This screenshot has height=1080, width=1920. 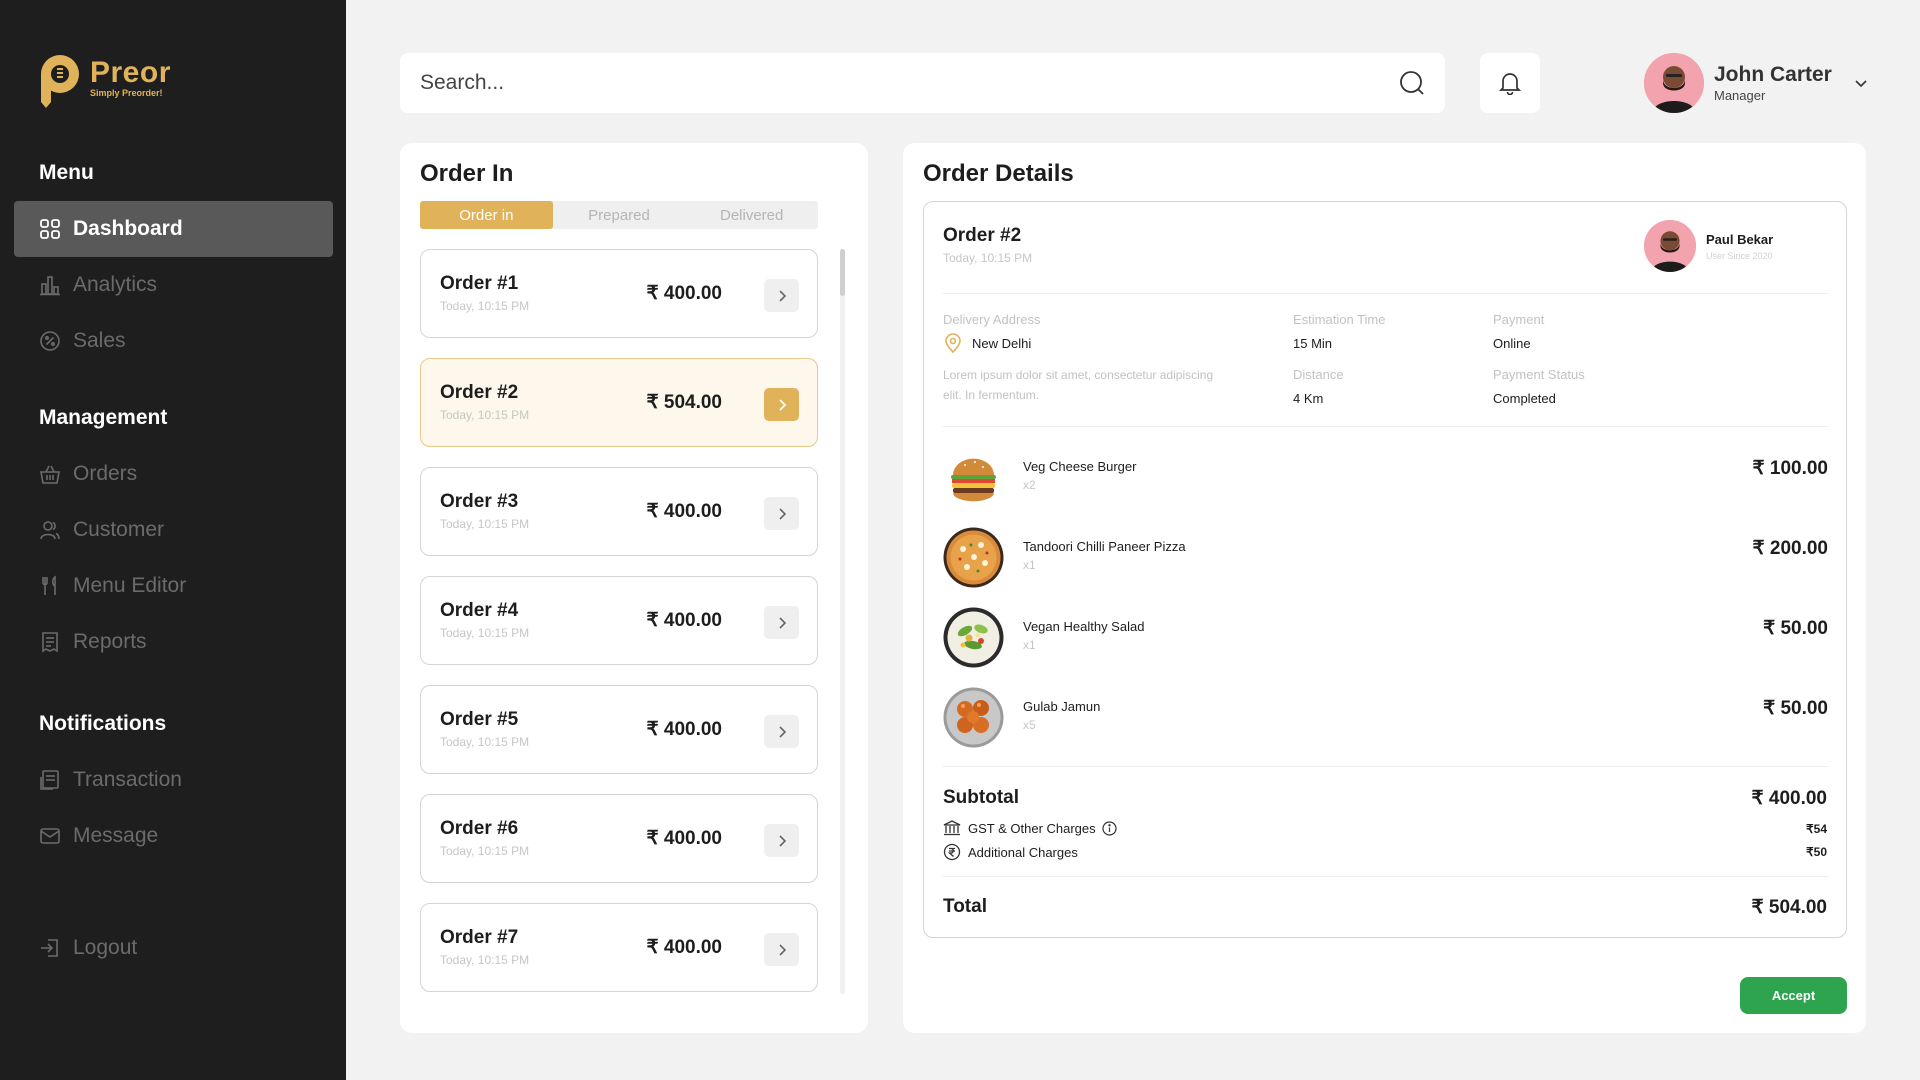 I want to click on order-item: Gulab Jamun x5 ₹ 50.00, so click(x=1385, y=718).